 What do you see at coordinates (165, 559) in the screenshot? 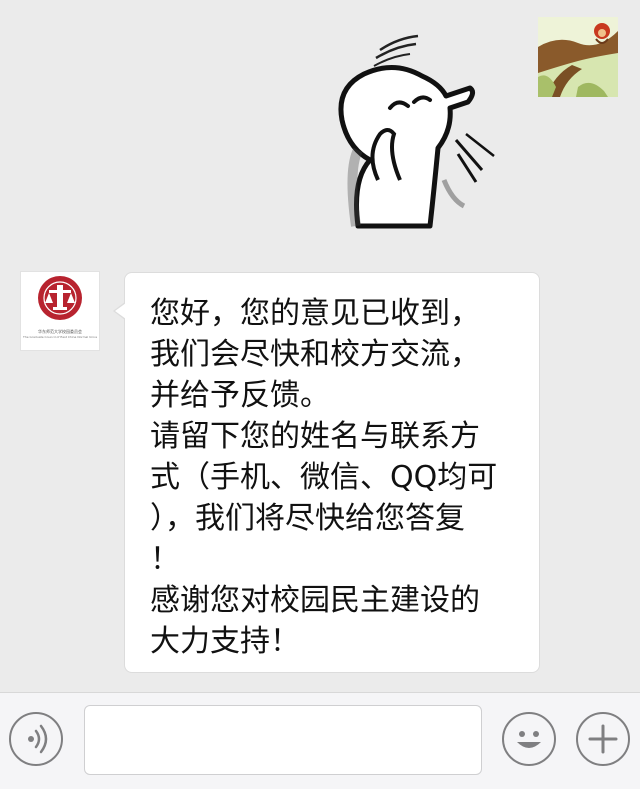
I see `message-line: ！` at bounding box center [165, 559].